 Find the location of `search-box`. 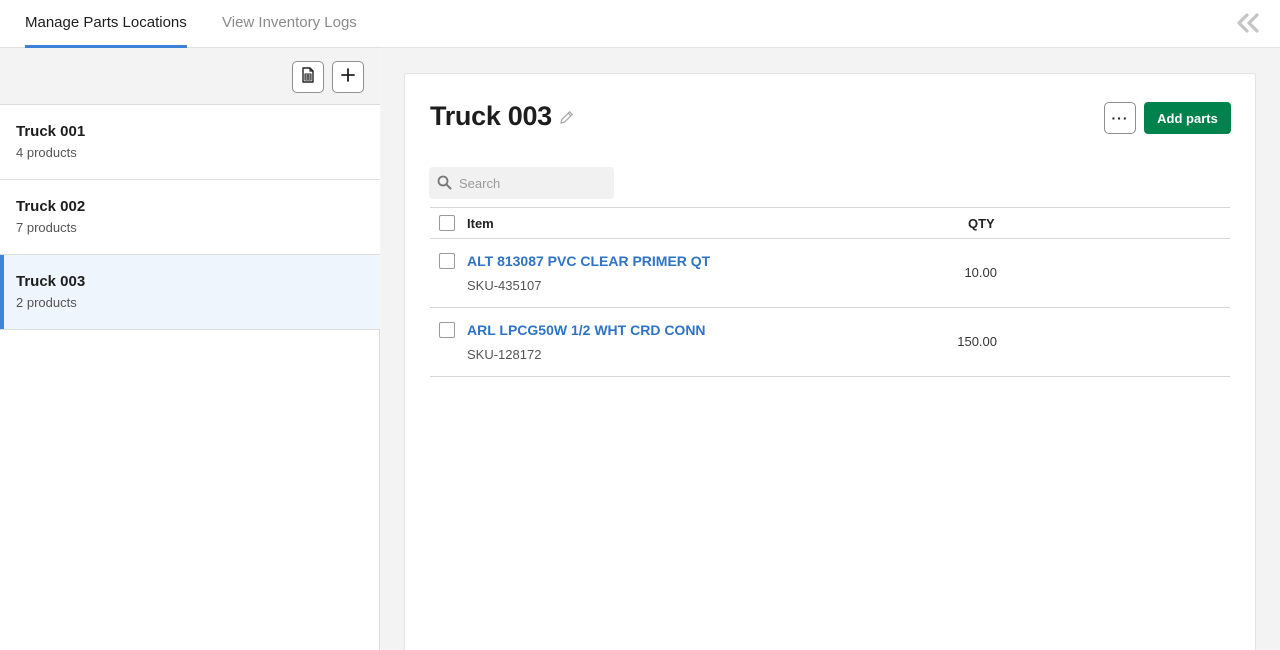

search-box is located at coordinates (521, 183).